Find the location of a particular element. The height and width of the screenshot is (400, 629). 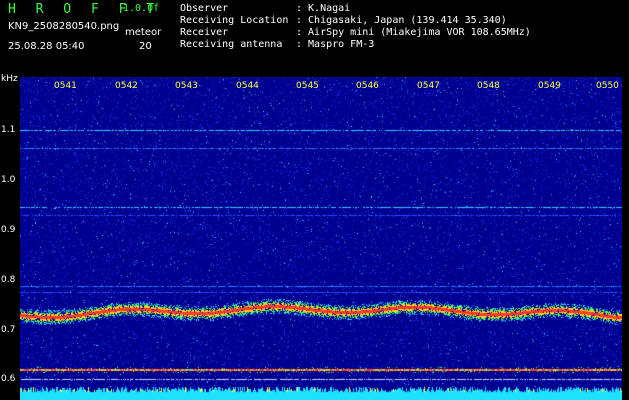

time-tick-label: 0549 is located at coordinates (549, 86).